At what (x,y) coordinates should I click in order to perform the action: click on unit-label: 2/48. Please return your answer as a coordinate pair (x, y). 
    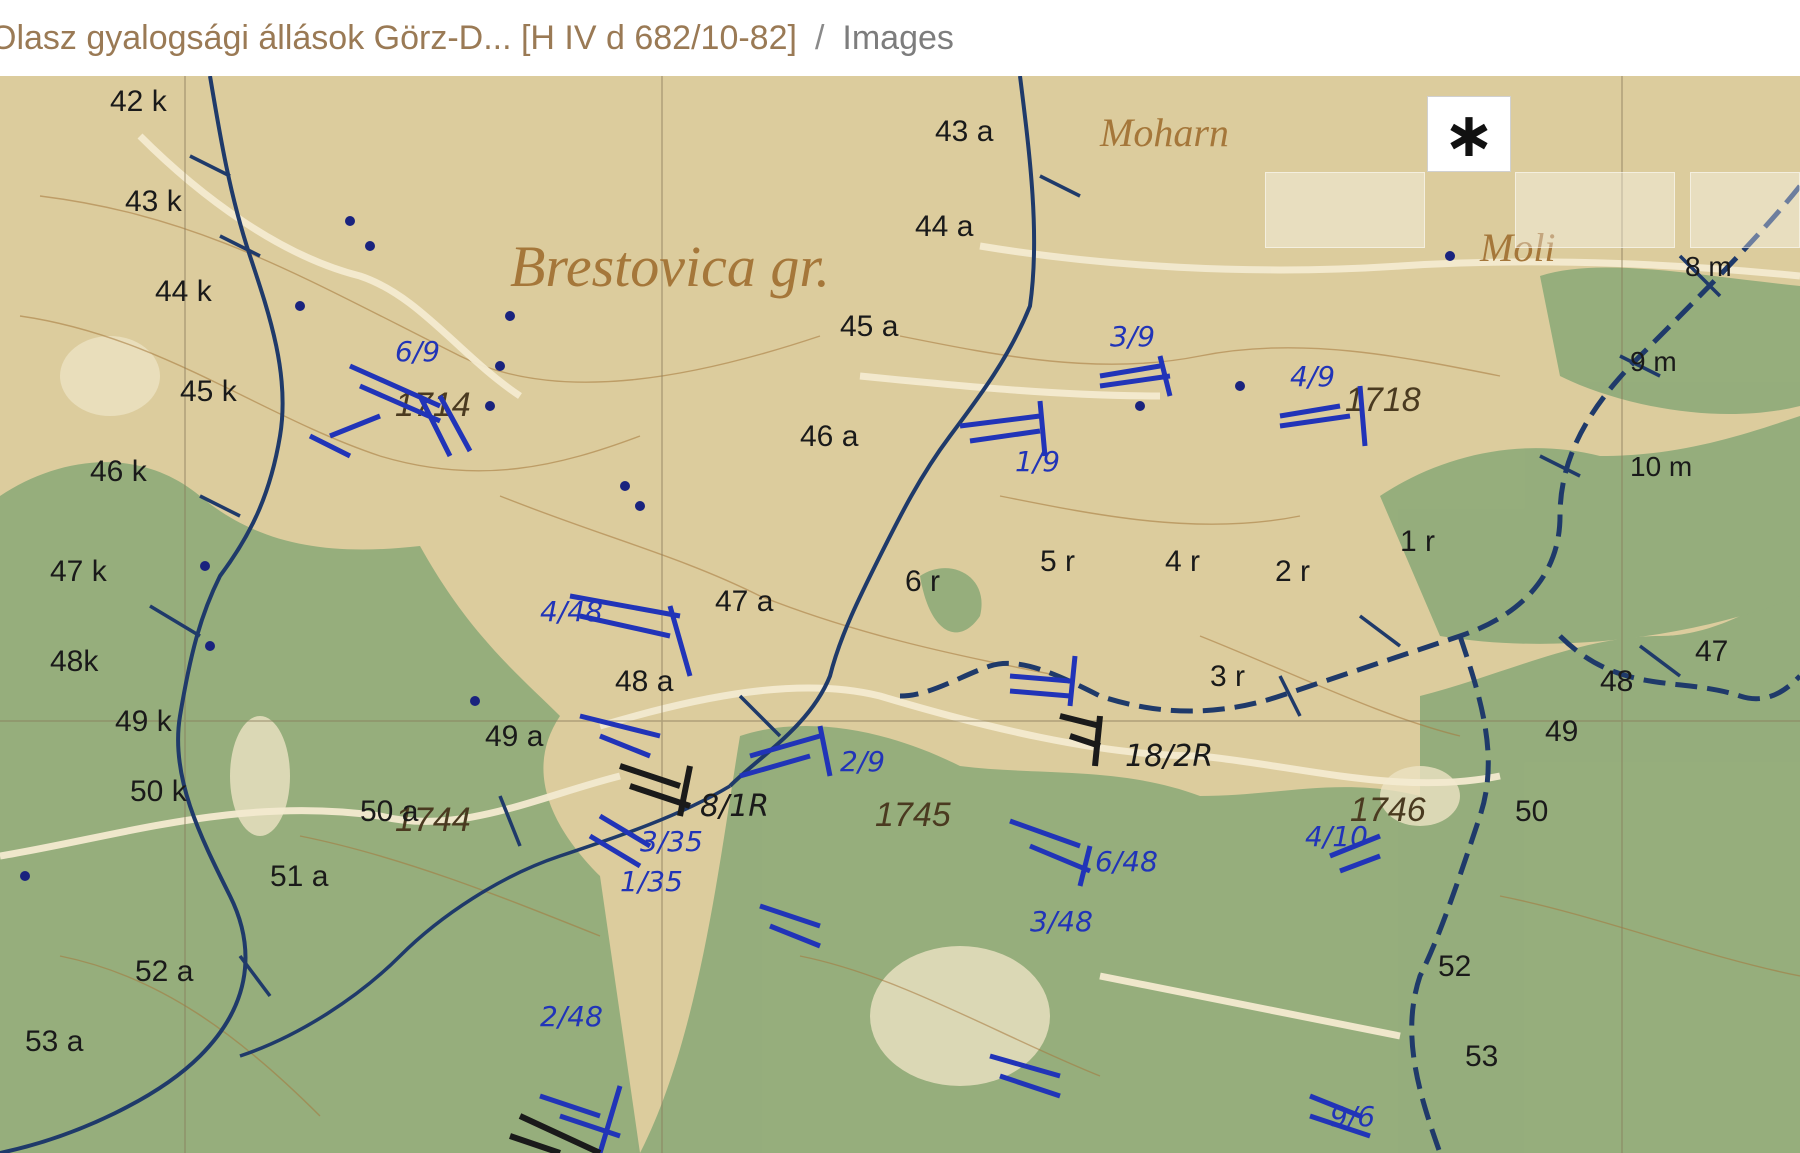
    Looking at the image, I should click on (571, 1016).